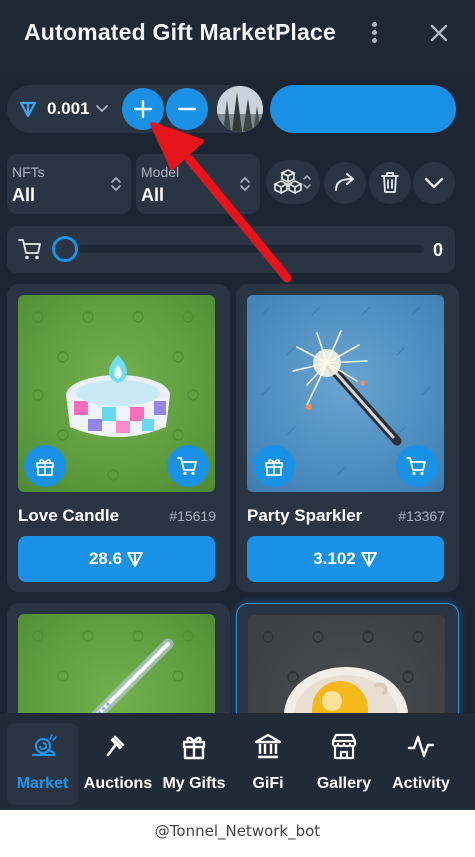 The height and width of the screenshot is (857, 475). What do you see at coordinates (160, 172) in the screenshot?
I see `model-filter-label: Model` at bounding box center [160, 172].